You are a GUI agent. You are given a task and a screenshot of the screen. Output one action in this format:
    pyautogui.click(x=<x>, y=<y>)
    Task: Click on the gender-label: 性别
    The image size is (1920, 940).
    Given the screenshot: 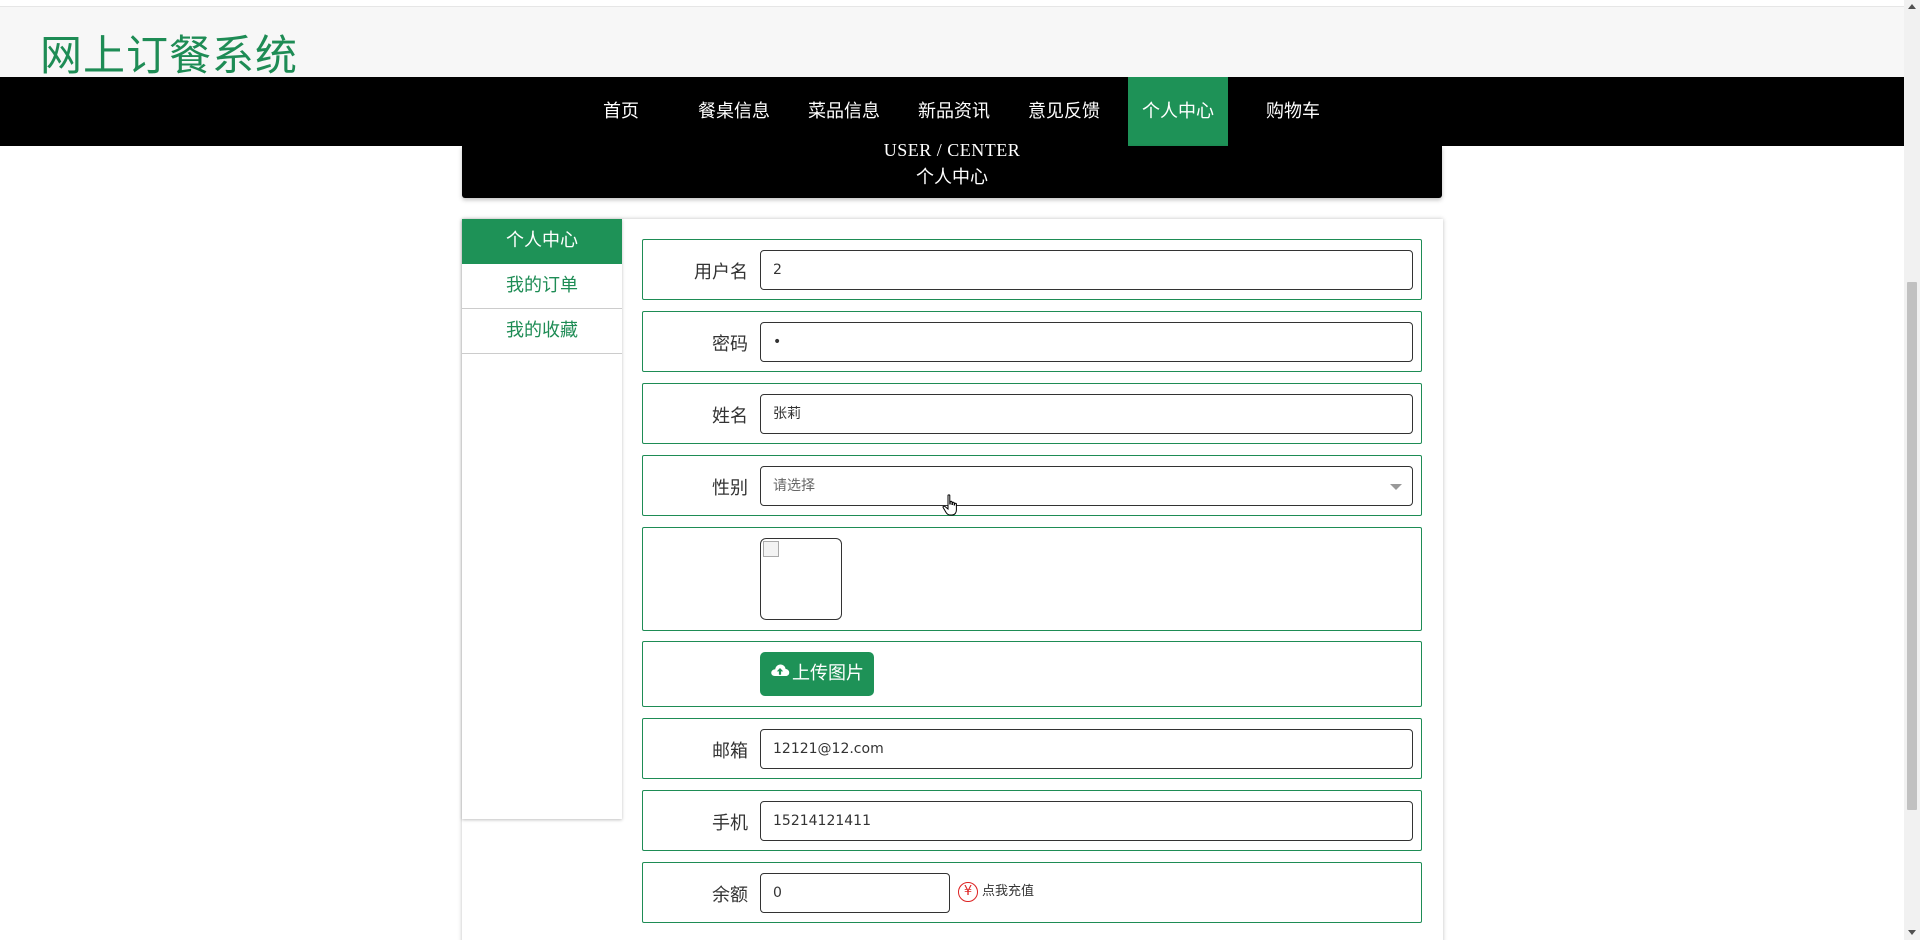 What is the action you would take?
    pyautogui.click(x=730, y=488)
    